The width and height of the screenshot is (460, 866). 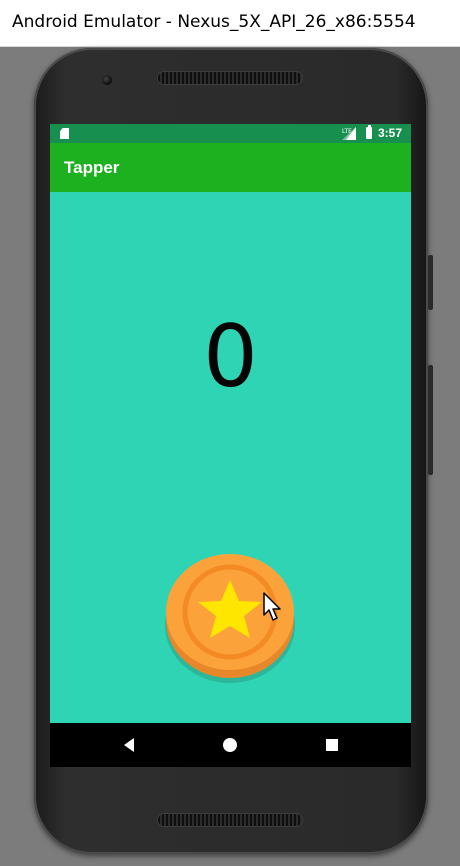 I want to click on network-type: LTE, so click(x=347, y=131).